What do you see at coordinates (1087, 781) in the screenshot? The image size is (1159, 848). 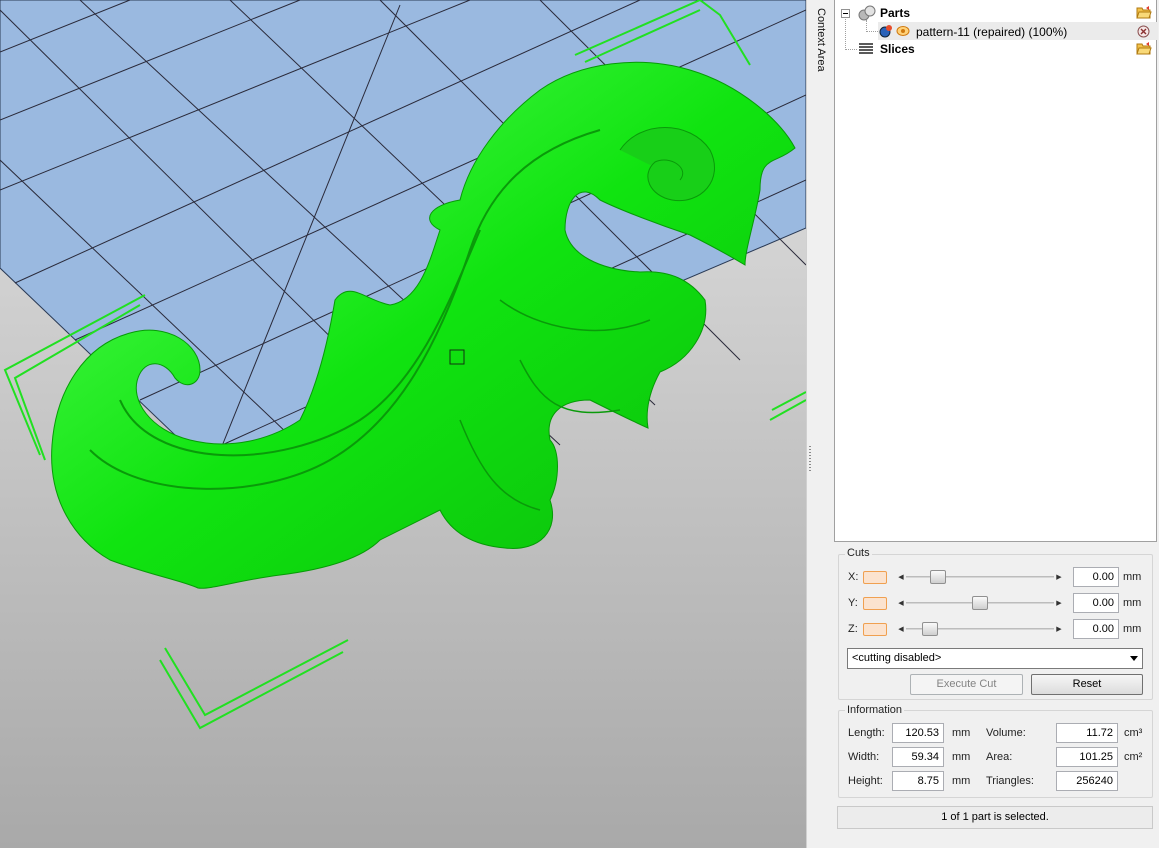 I see `triangles-value: 256240` at bounding box center [1087, 781].